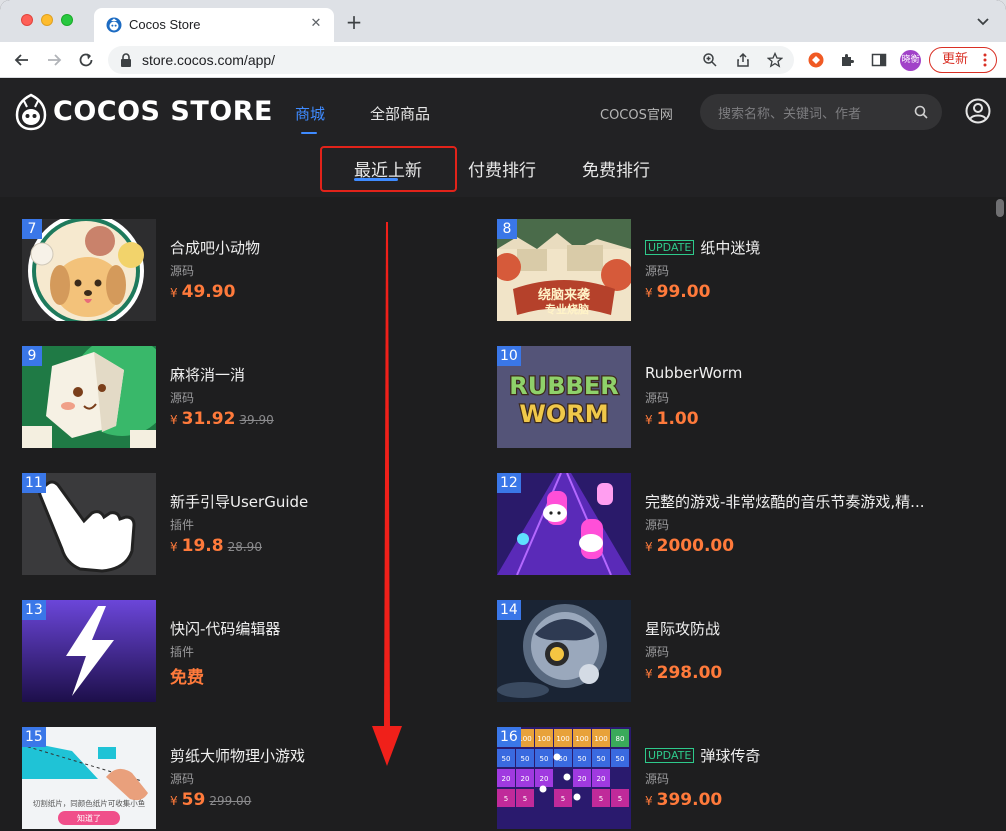 The height and width of the screenshot is (831, 1006). I want to click on thumb-caption: 切割纸片，同颜色纸片可收集小鱼, so click(89, 803).